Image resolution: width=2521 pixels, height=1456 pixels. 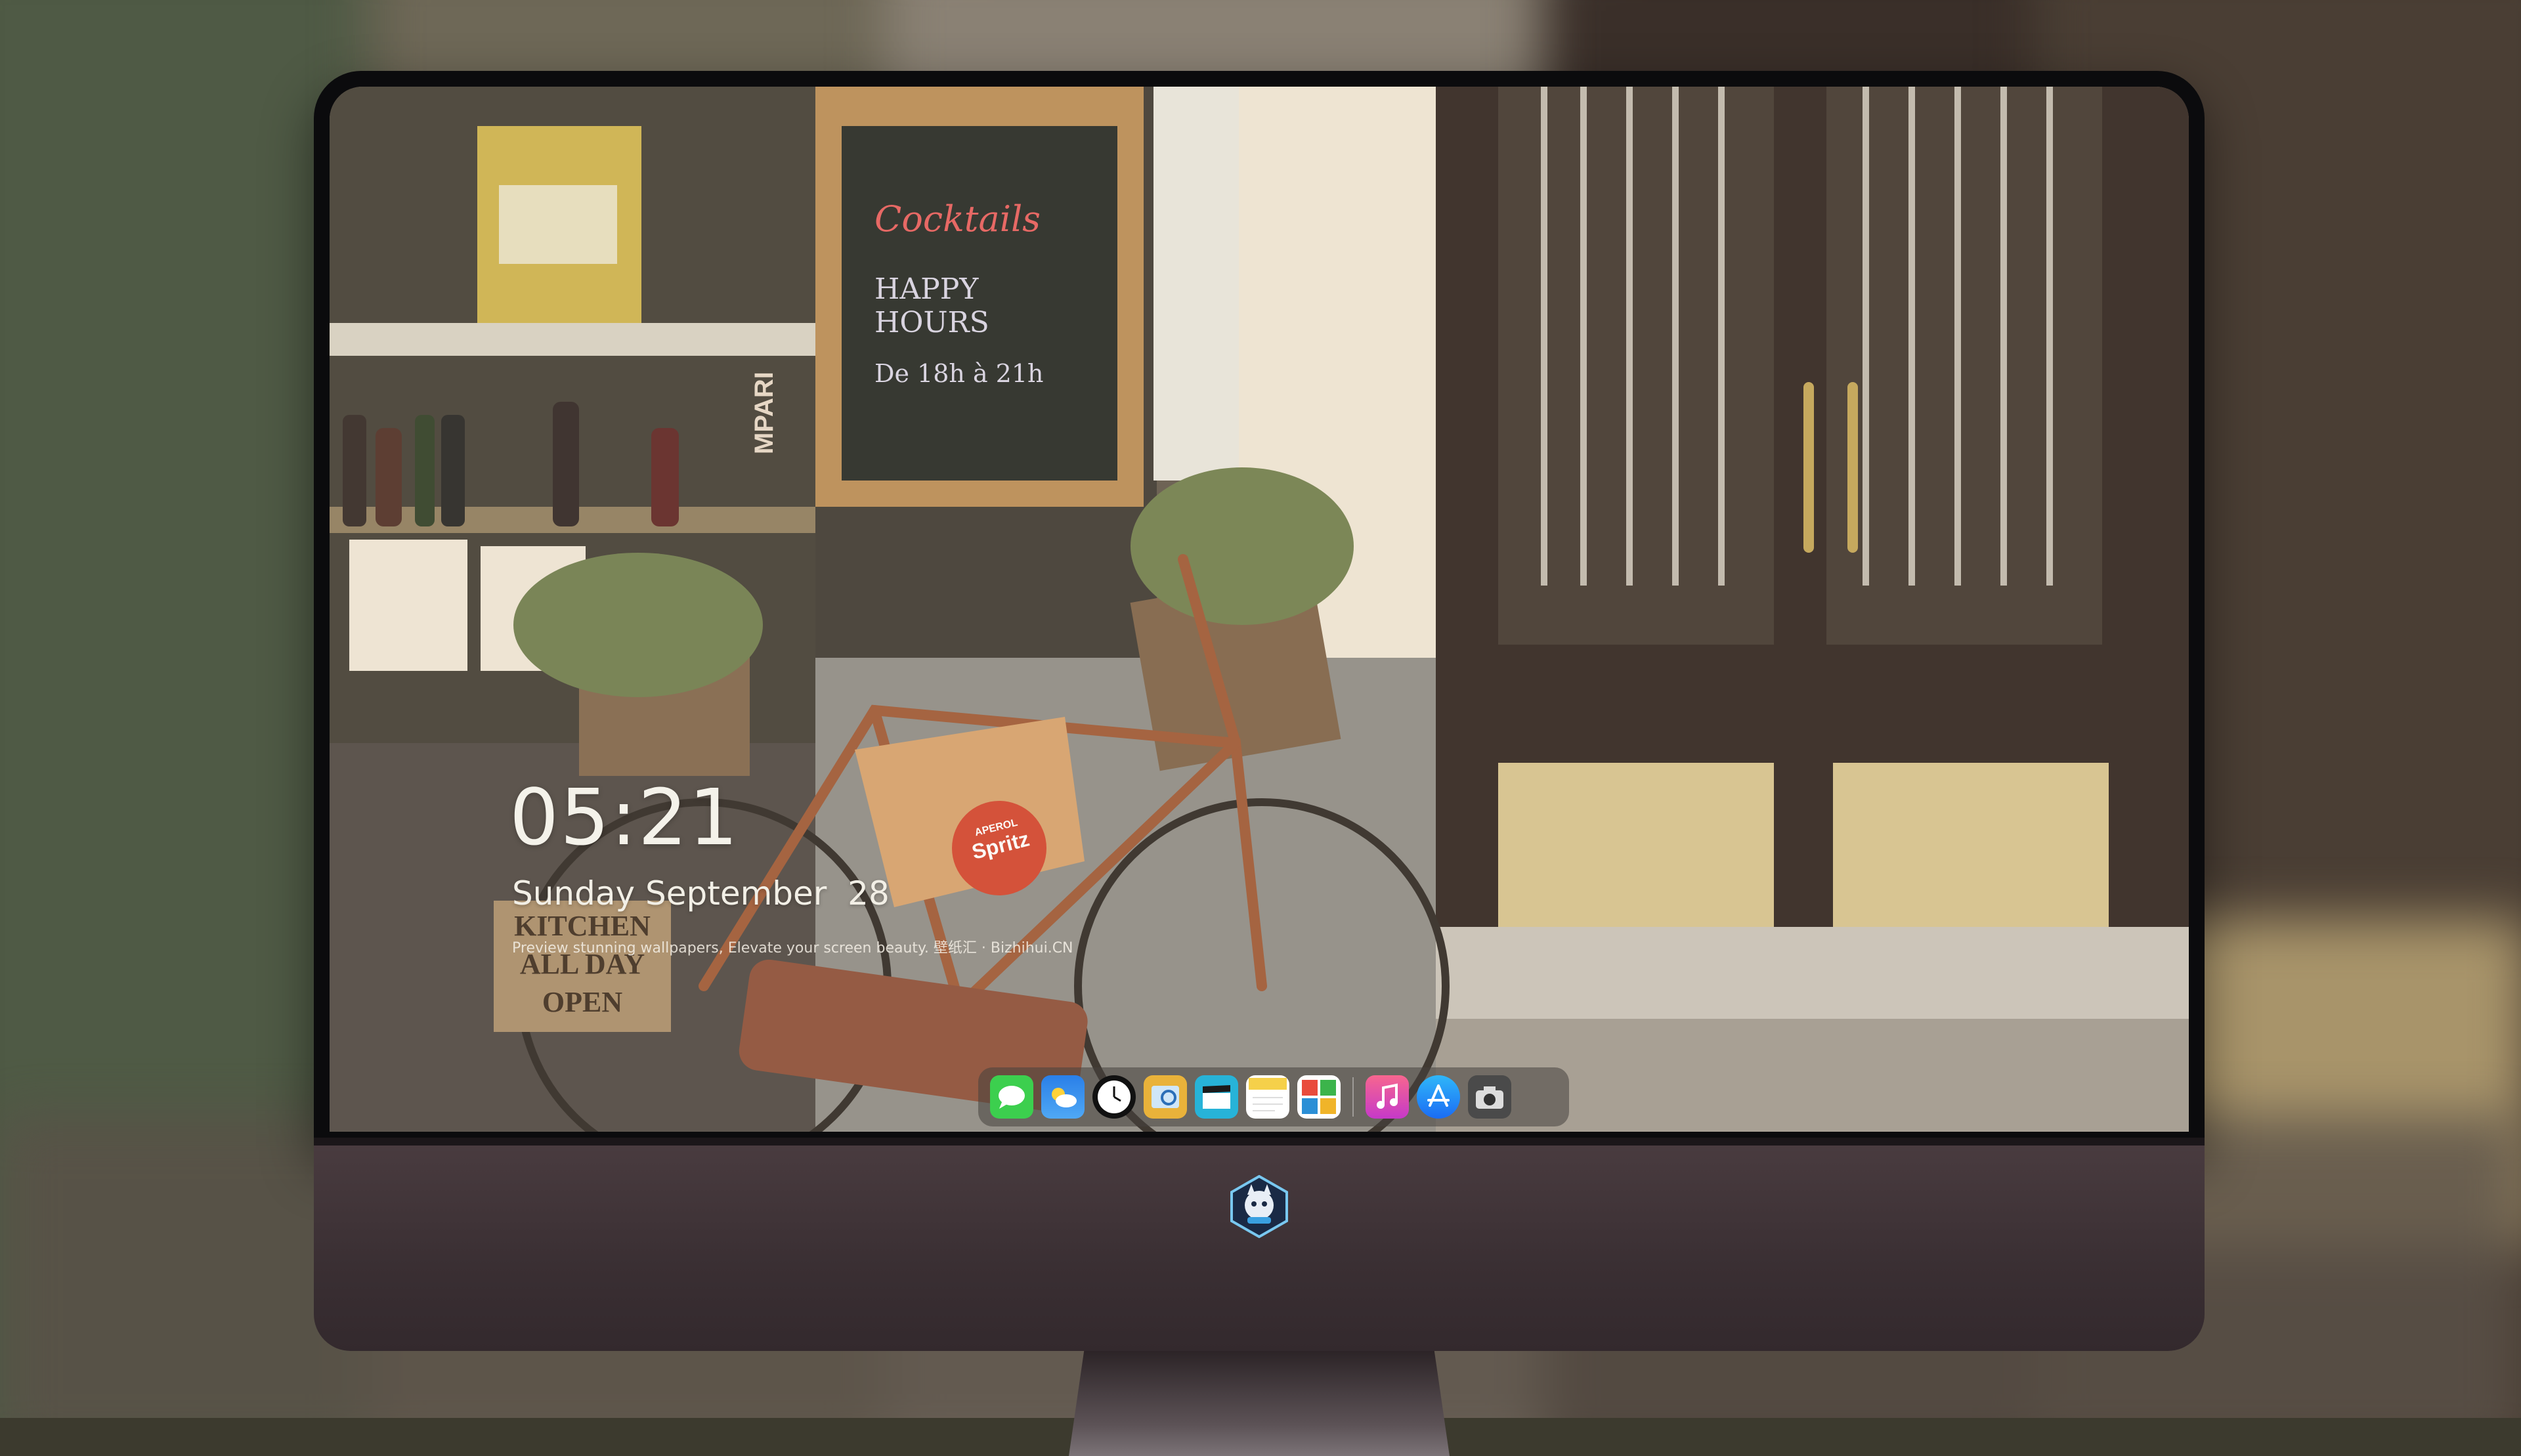 What do you see at coordinates (1259, 1244) in the screenshot?
I see `monitor-chin` at bounding box center [1259, 1244].